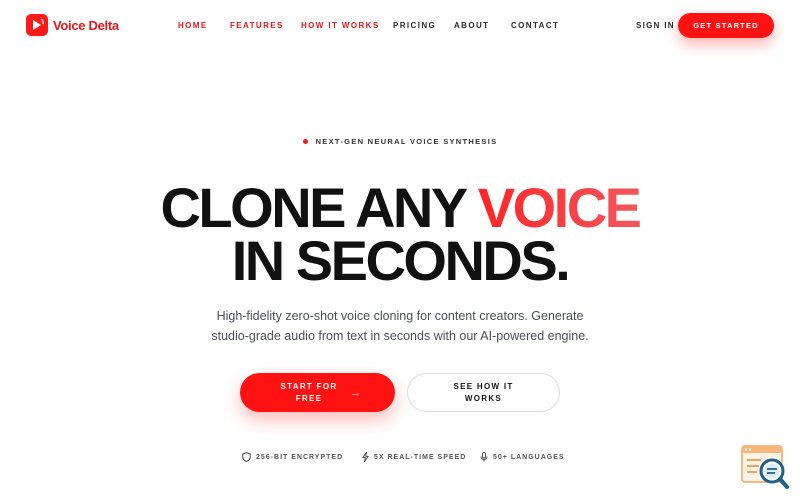  I want to click on see-how-it-works-button: SEE HOW IT WORKS, so click(483, 392).